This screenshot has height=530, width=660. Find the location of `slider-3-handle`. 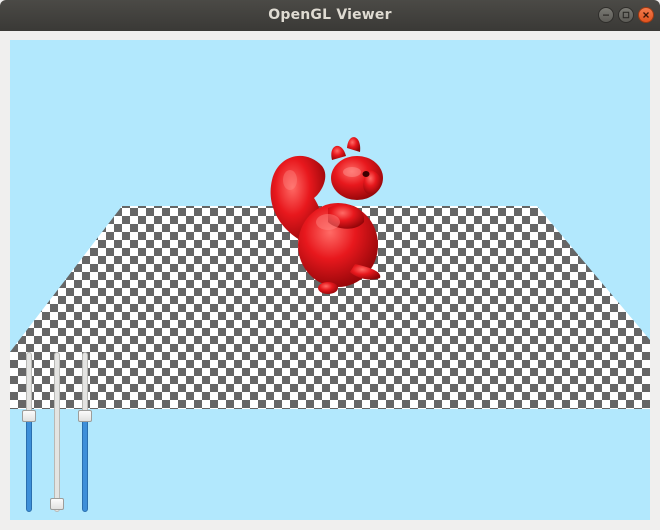

slider-3-handle is located at coordinates (85, 416).